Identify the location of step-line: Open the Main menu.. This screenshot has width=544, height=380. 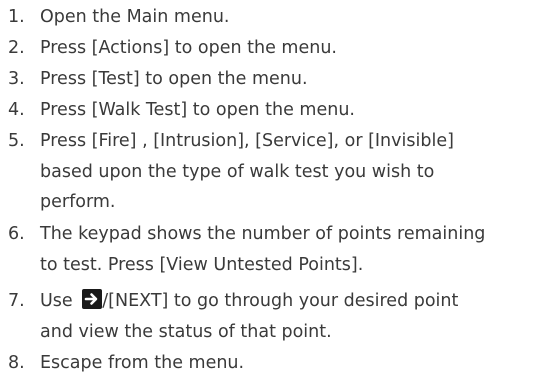
(135, 17).